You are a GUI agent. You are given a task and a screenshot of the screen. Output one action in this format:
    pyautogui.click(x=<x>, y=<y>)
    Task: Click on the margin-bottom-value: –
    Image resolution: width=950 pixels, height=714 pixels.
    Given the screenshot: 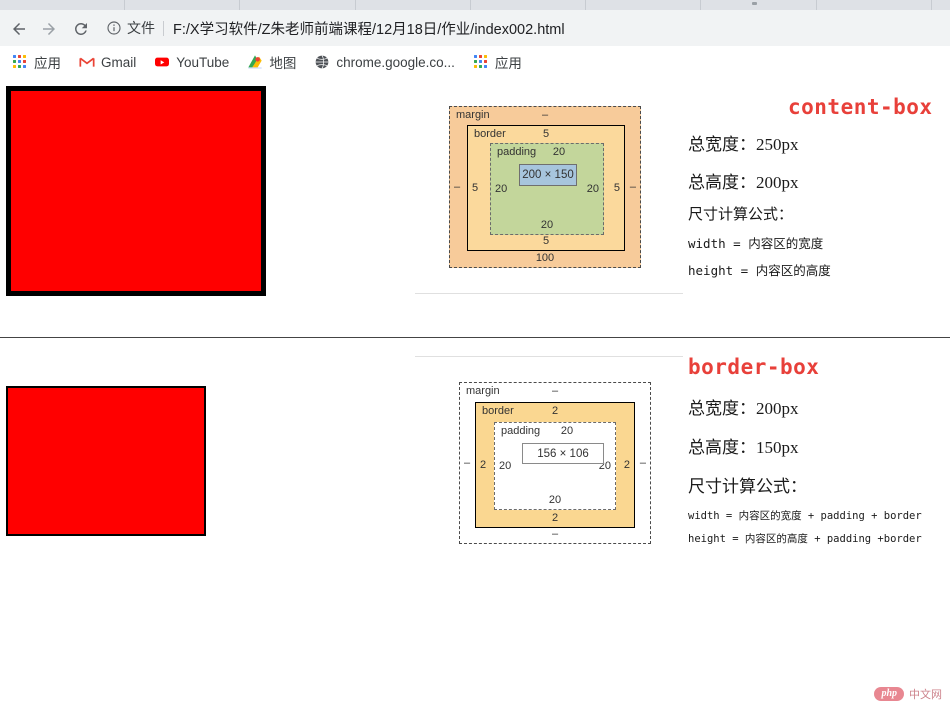 What is the action you would take?
    pyautogui.click(x=555, y=534)
    